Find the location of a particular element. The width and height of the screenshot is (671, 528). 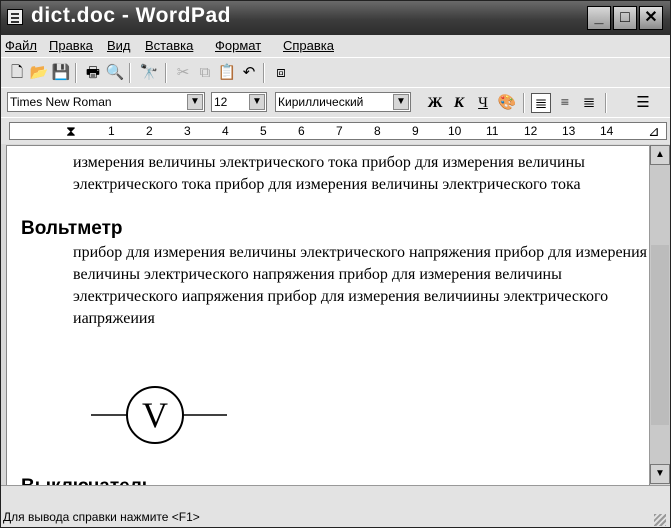

ruler-number: 13 is located at coordinates (569, 131).